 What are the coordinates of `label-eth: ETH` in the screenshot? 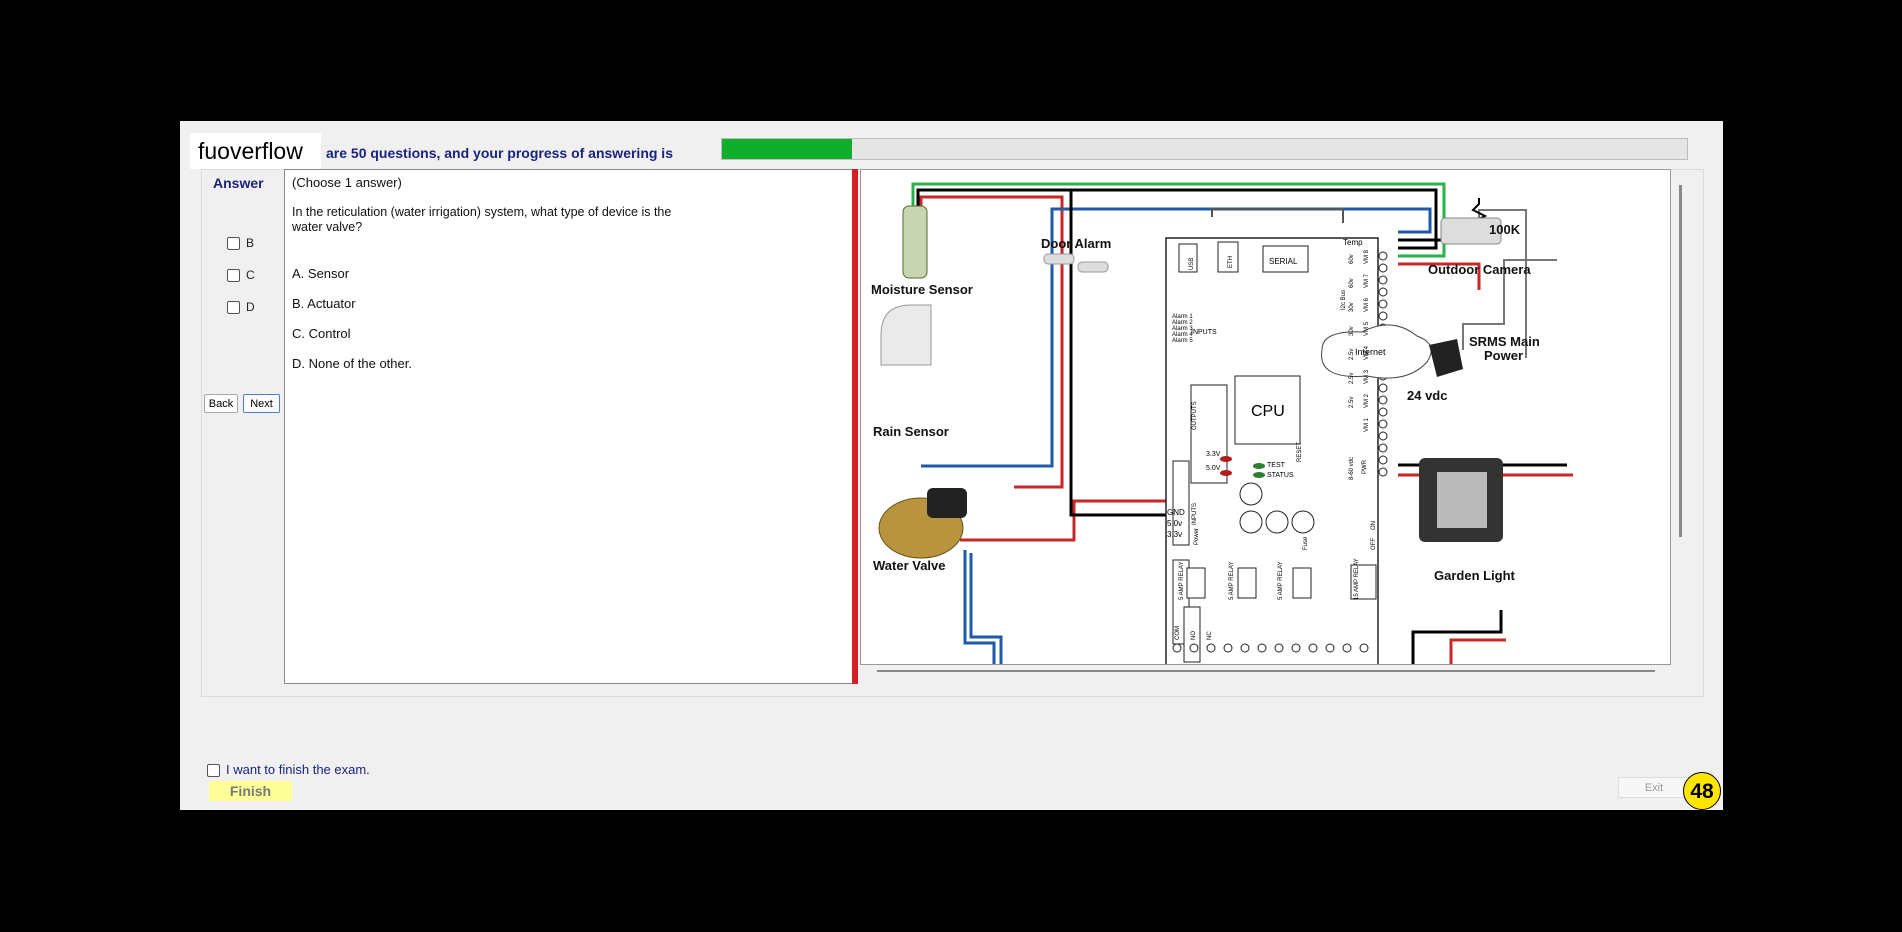 It's located at (1231, 262).